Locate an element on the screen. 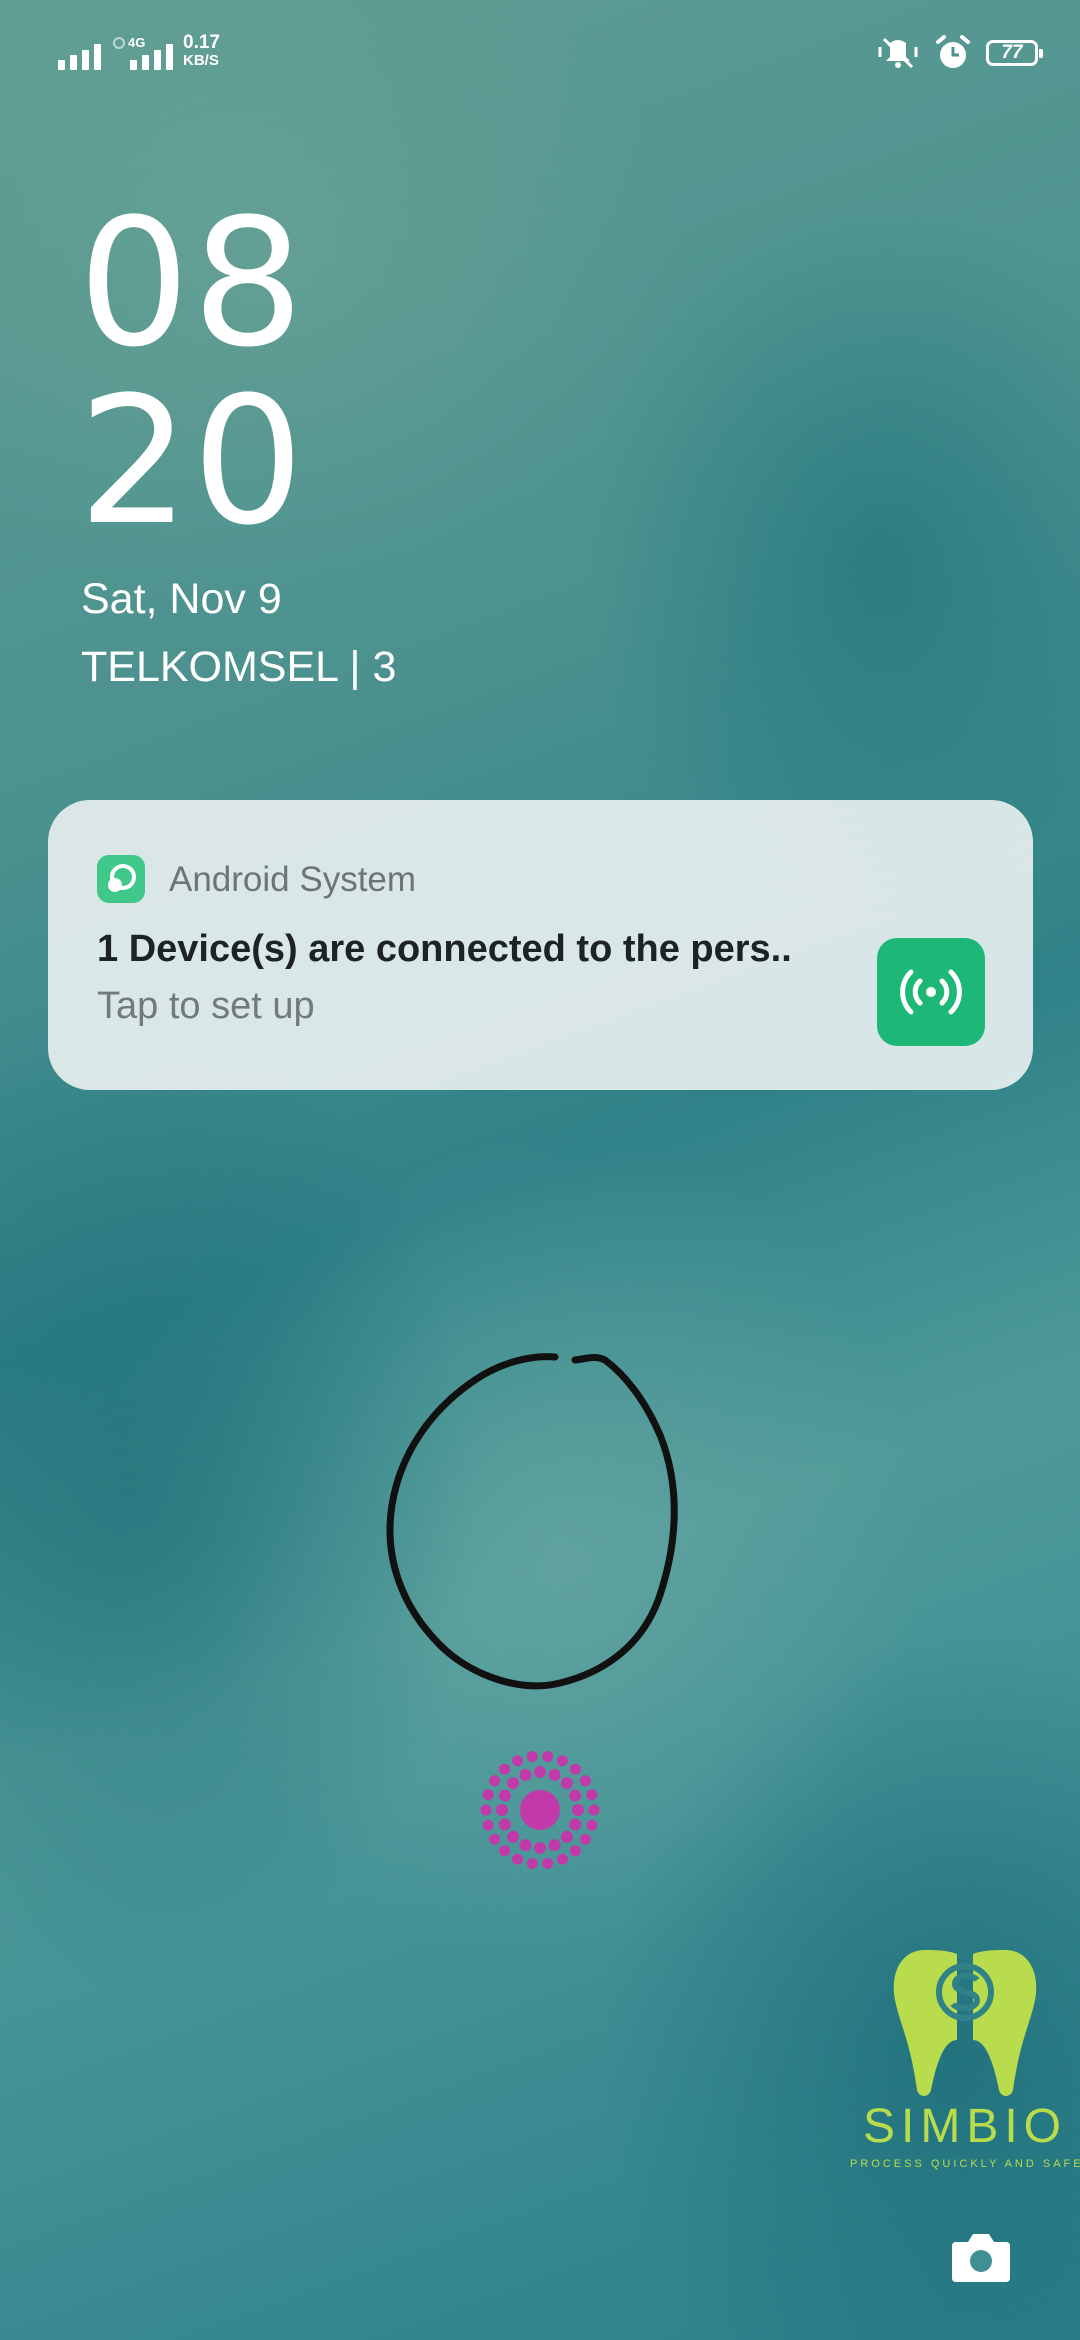 The width and height of the screenshot is (1080, 2340). network-speed: 0.17 KB/S is located at coordinates (201, 51).